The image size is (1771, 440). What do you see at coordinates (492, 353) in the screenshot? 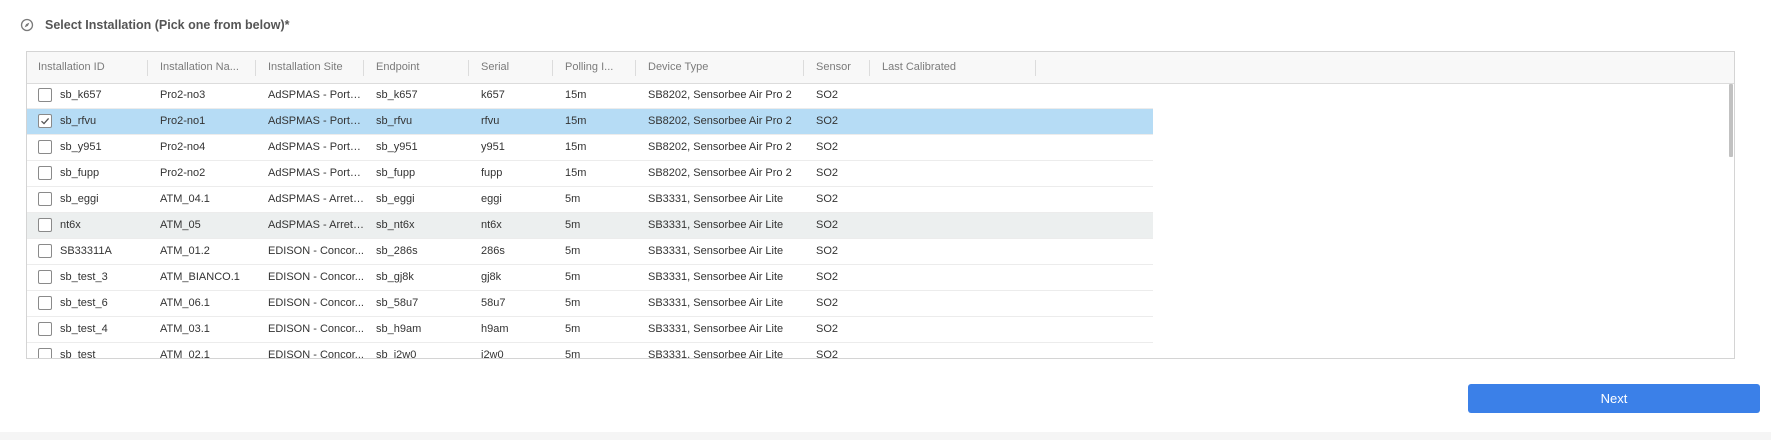
I see `cell-serial: i2w0` at bounding box center [492, 353].